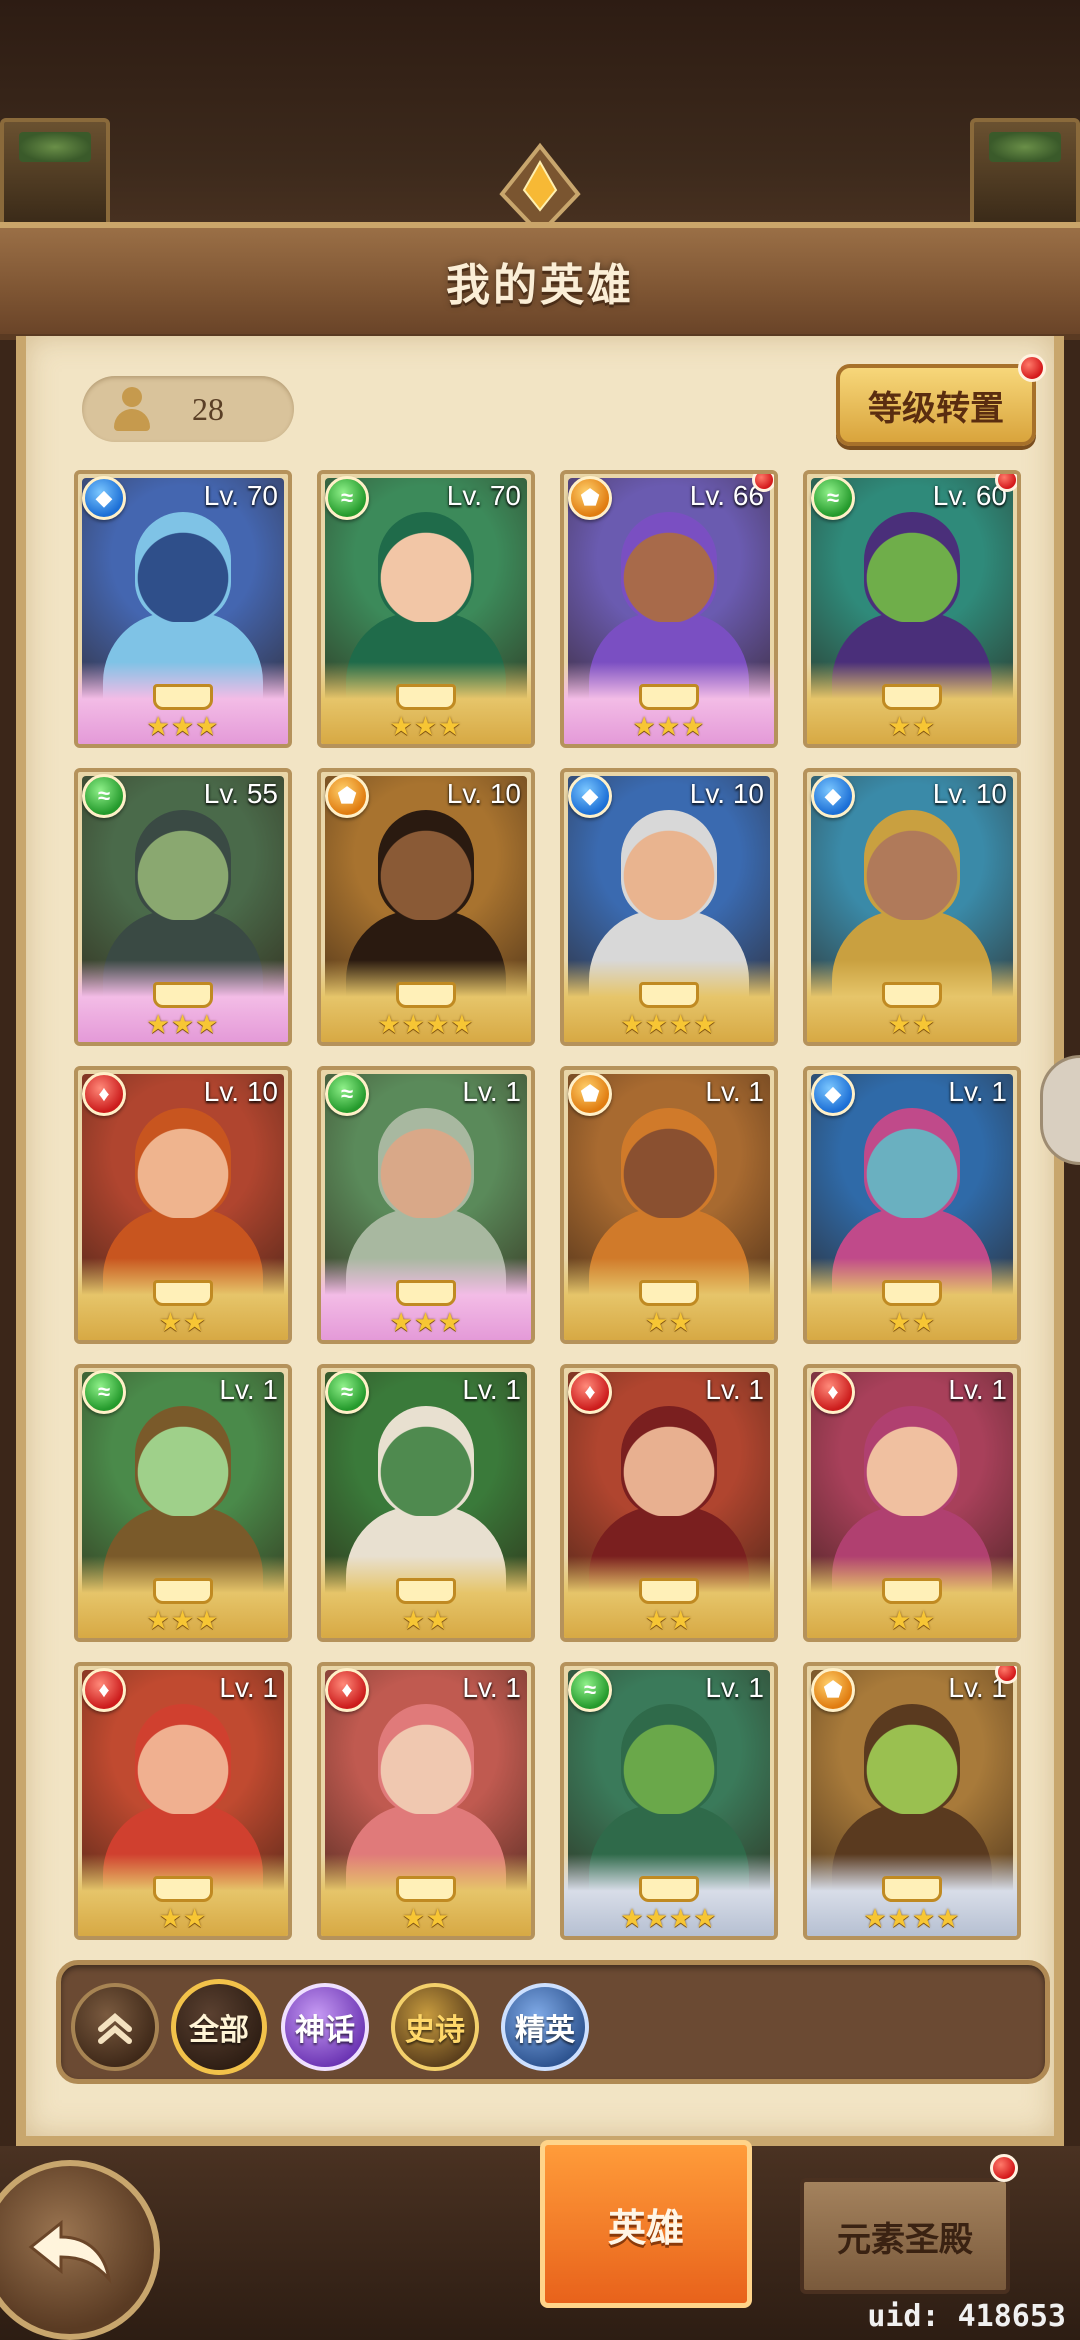  I want to click on hero-count: 28, so click(208, 408).